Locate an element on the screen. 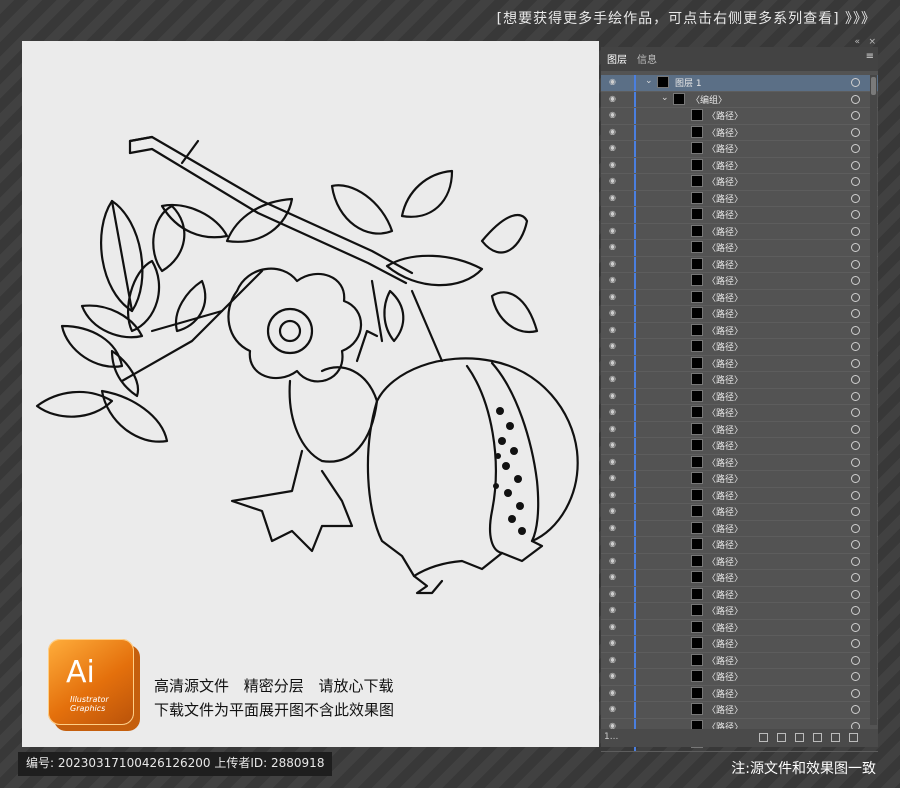 The width and height of the screenshot is (900, 788). clipping-mask-icon is located at coordinates (799, 737).